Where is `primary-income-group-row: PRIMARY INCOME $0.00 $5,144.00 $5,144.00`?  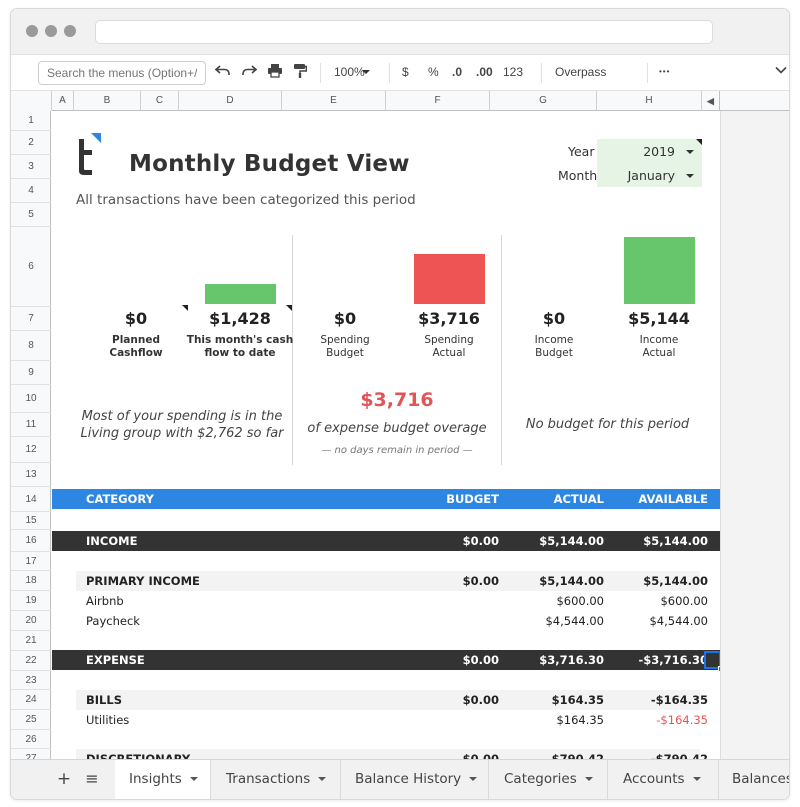 primary-income-group-row: PRIMARY INCOME $0.00 $5,144.00 $5,144.00 is located at coordinates (392, 581).